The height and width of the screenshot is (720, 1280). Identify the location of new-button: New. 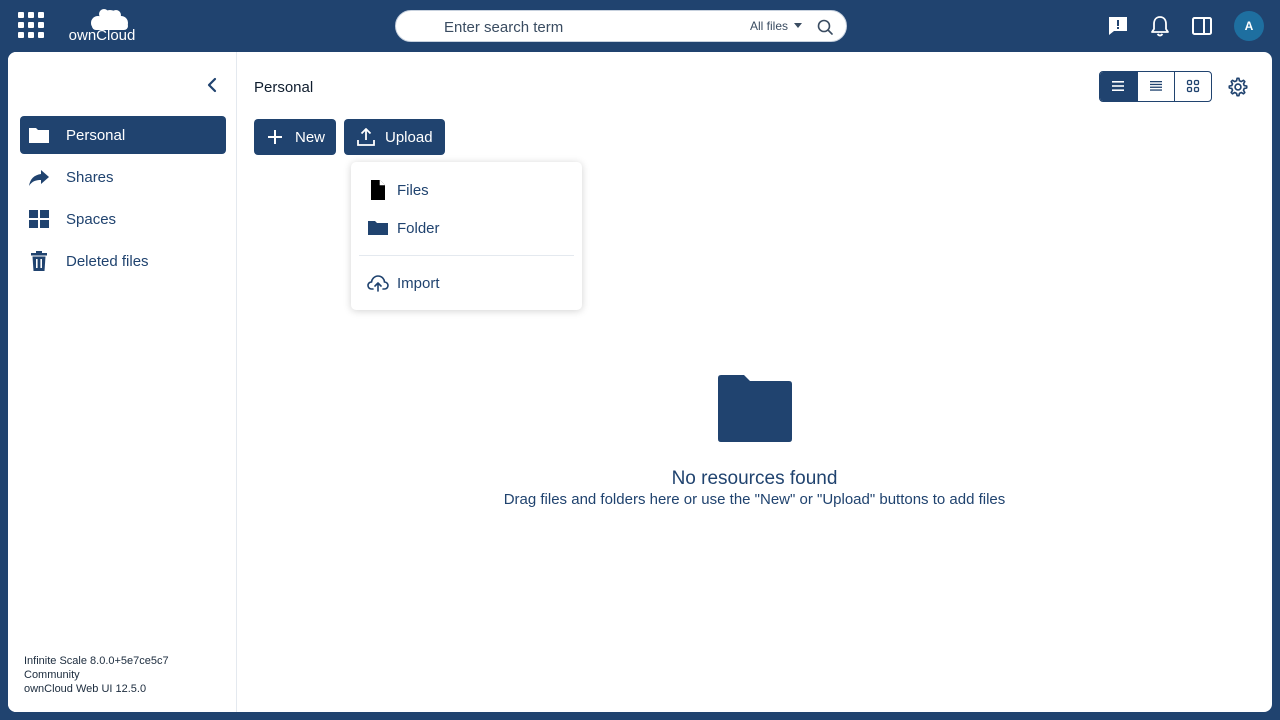
(295, 137).